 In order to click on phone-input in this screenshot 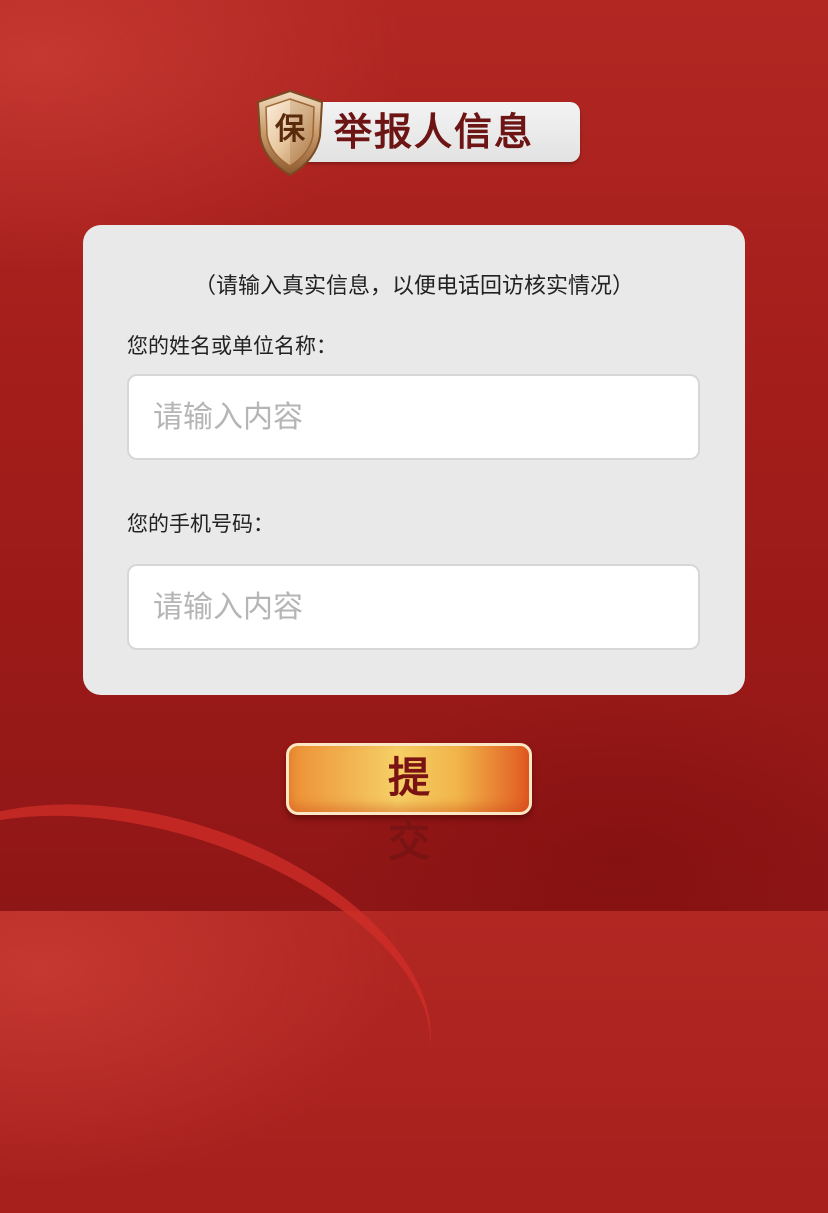, I will do `click(413, 607)`.